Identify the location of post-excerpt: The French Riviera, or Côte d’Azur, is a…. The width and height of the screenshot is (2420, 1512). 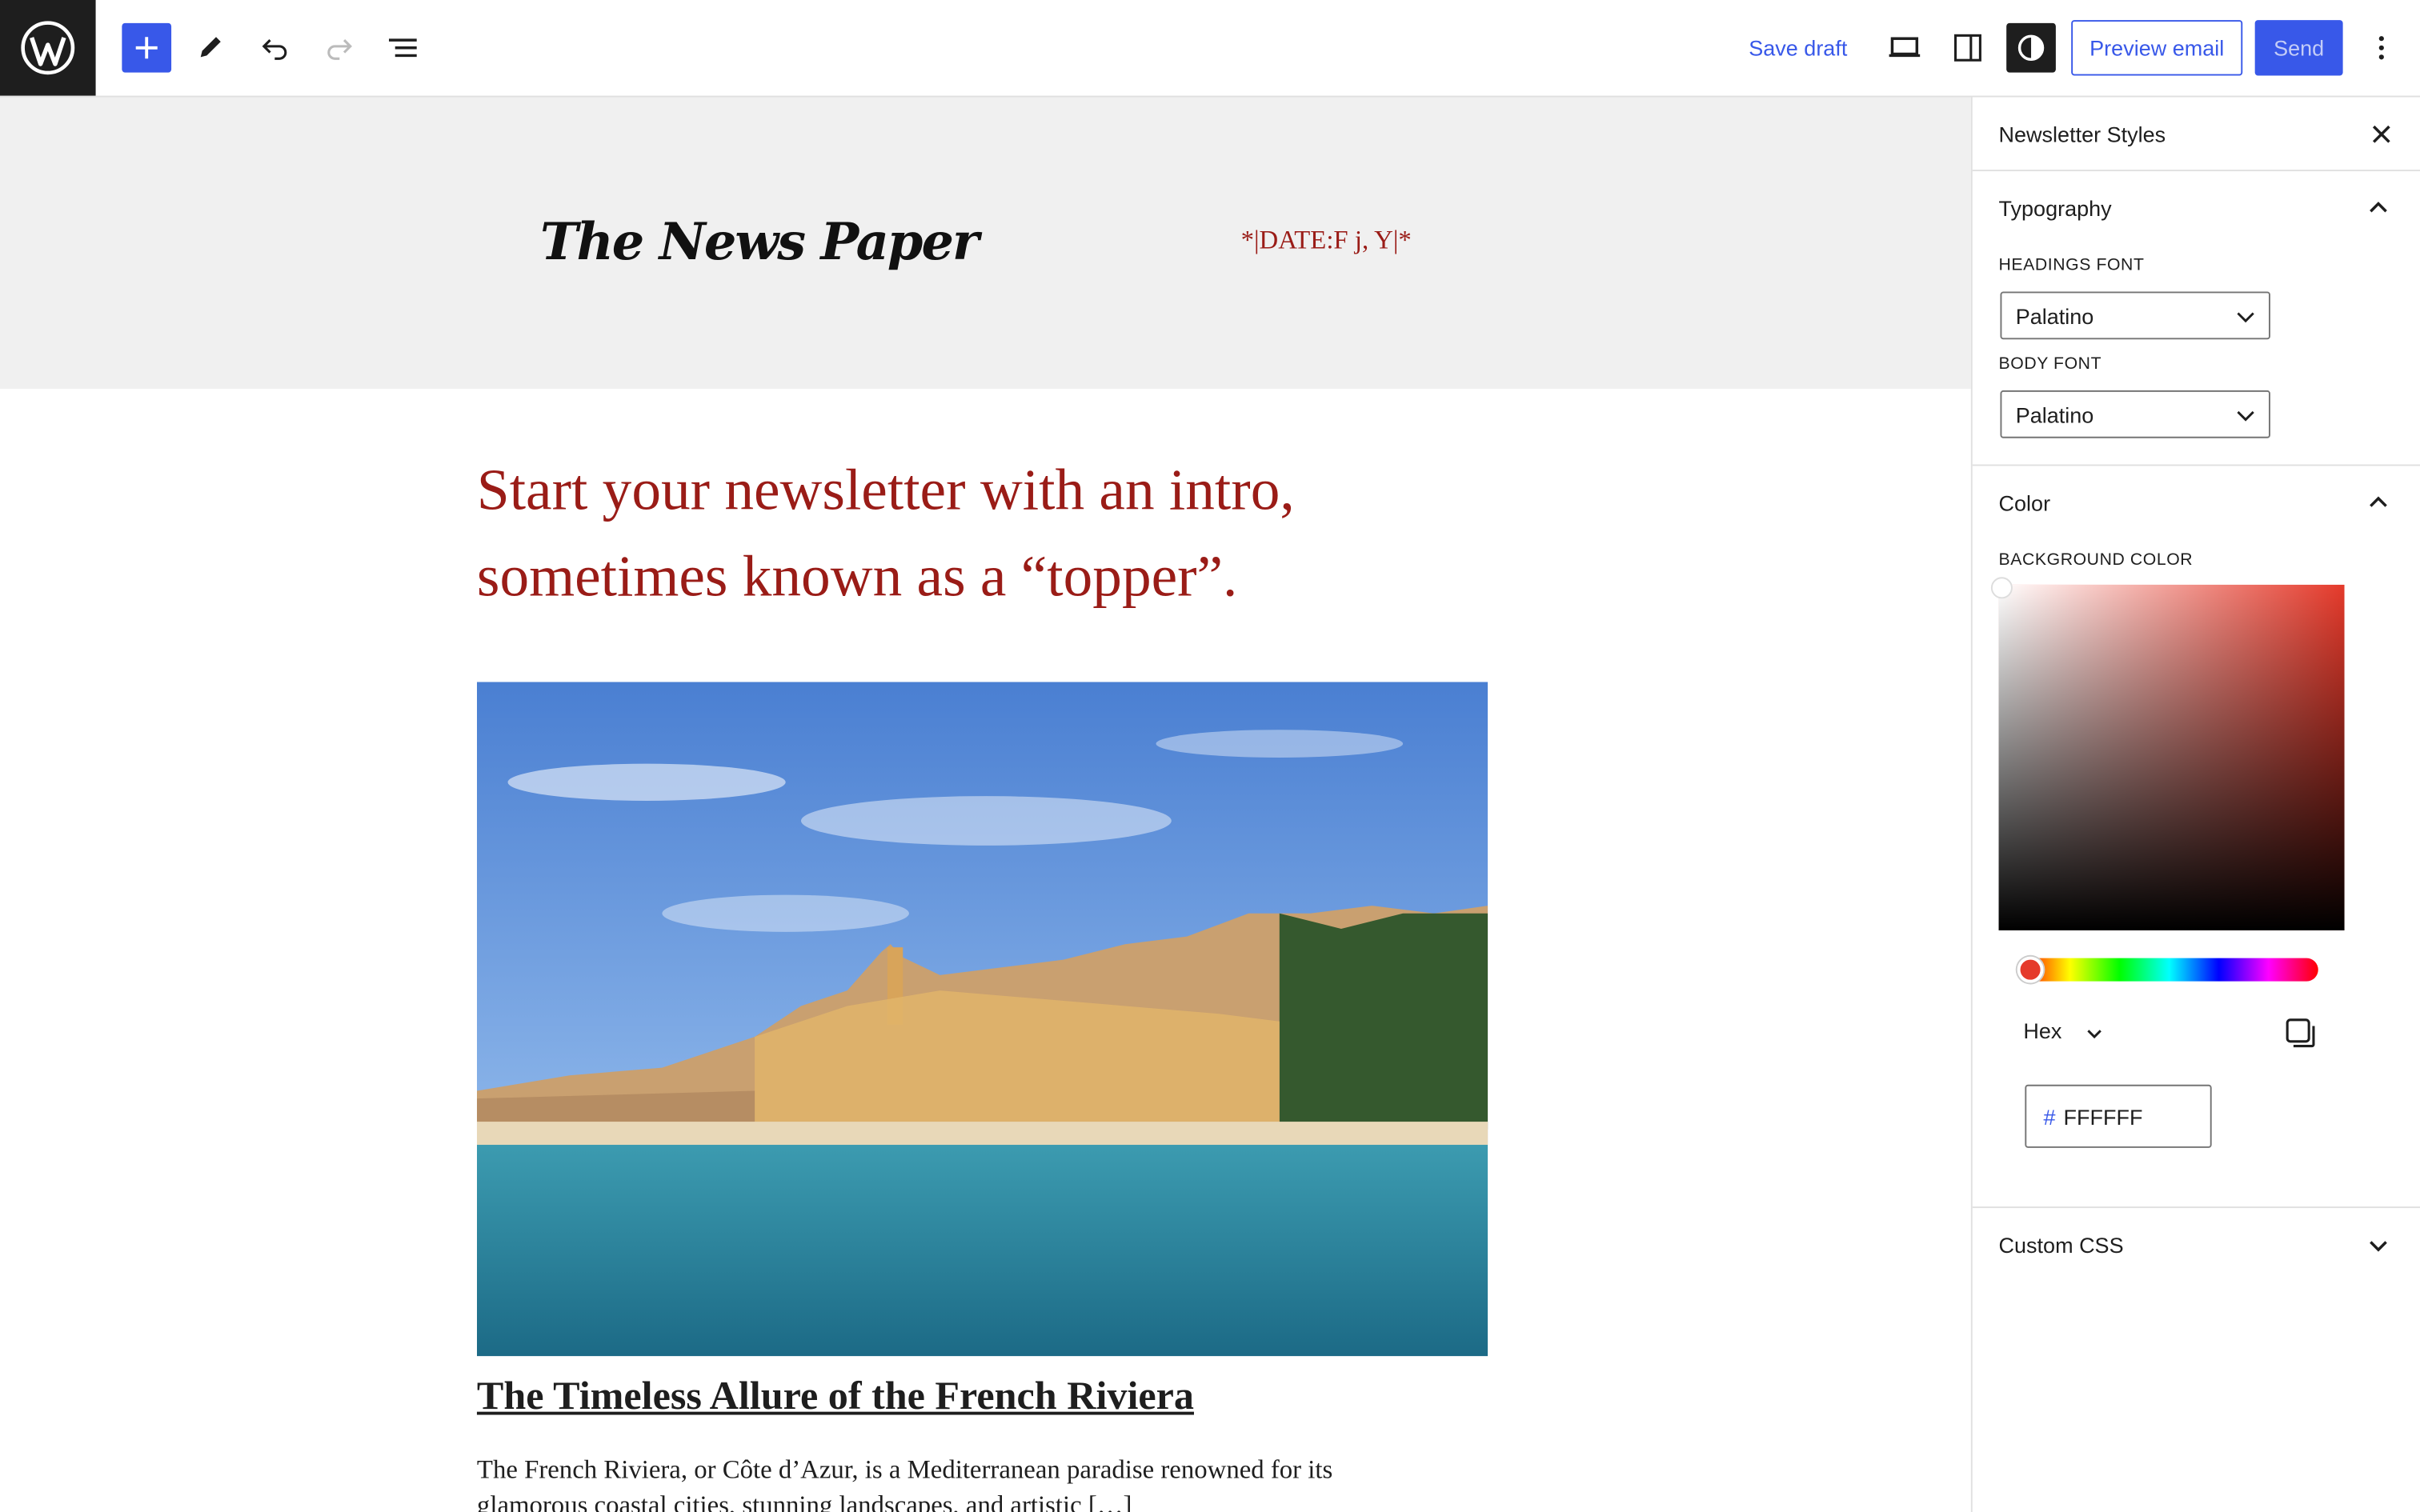
(956, 1482).